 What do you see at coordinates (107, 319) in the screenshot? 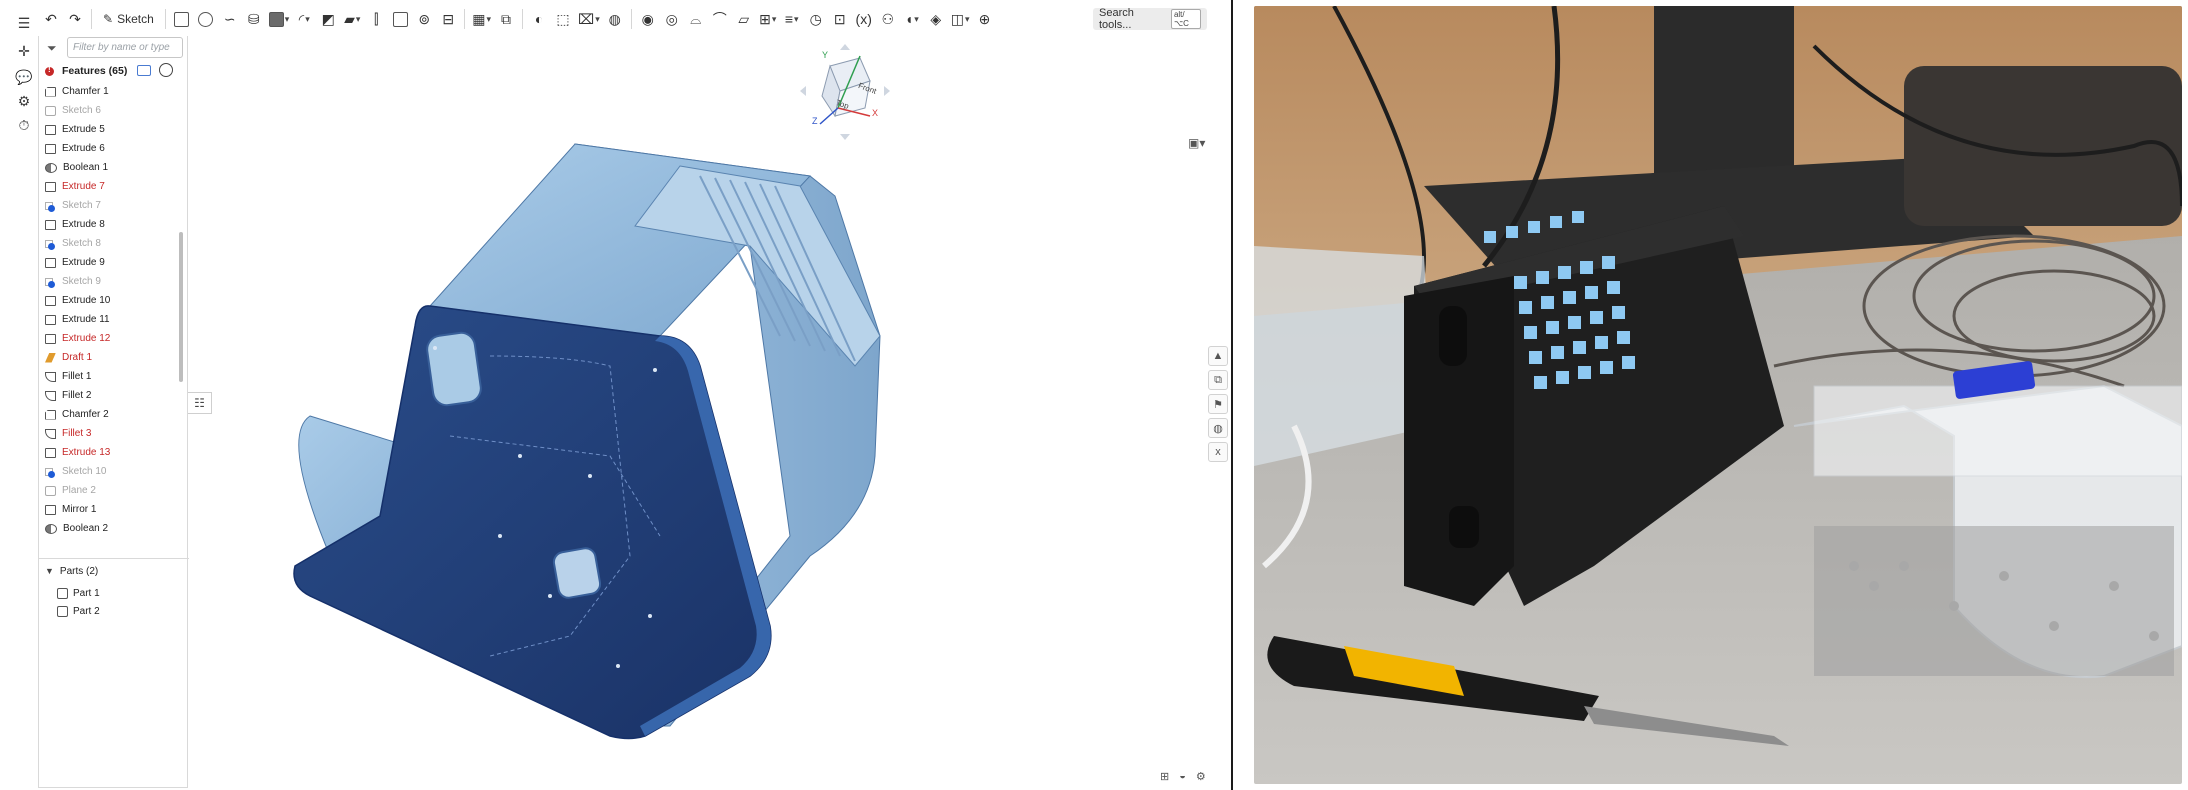
I see `feature-item: Extrude 11` at bounding box center [107, 319].